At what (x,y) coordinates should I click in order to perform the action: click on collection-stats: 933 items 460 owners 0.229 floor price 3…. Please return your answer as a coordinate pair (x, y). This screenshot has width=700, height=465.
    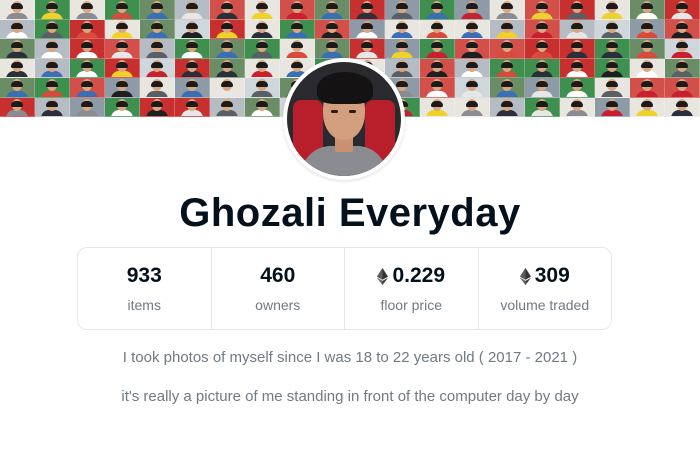
    Looking at the image, I should click on (344, 288).